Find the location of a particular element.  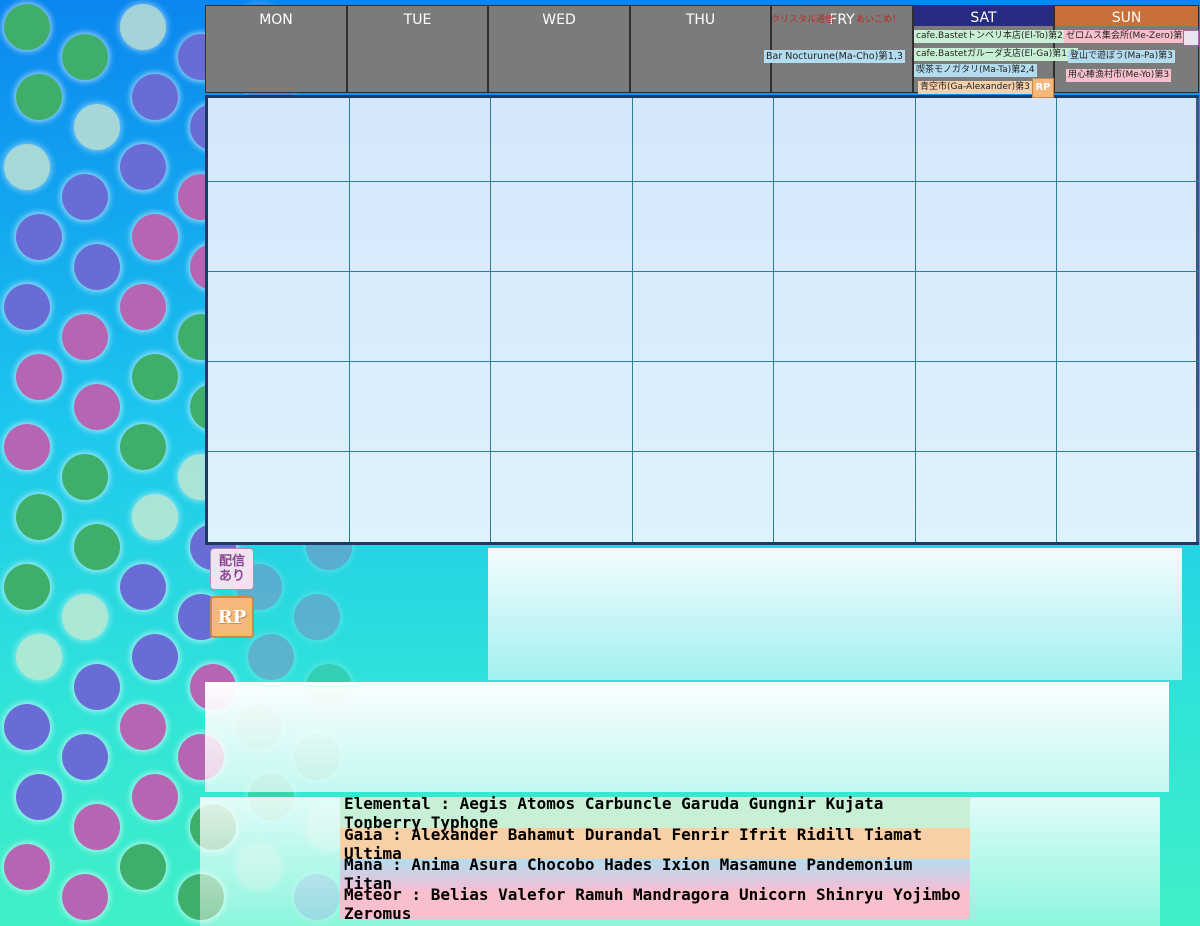

day-header-tue: TUE is located at coordinates (417, 49).